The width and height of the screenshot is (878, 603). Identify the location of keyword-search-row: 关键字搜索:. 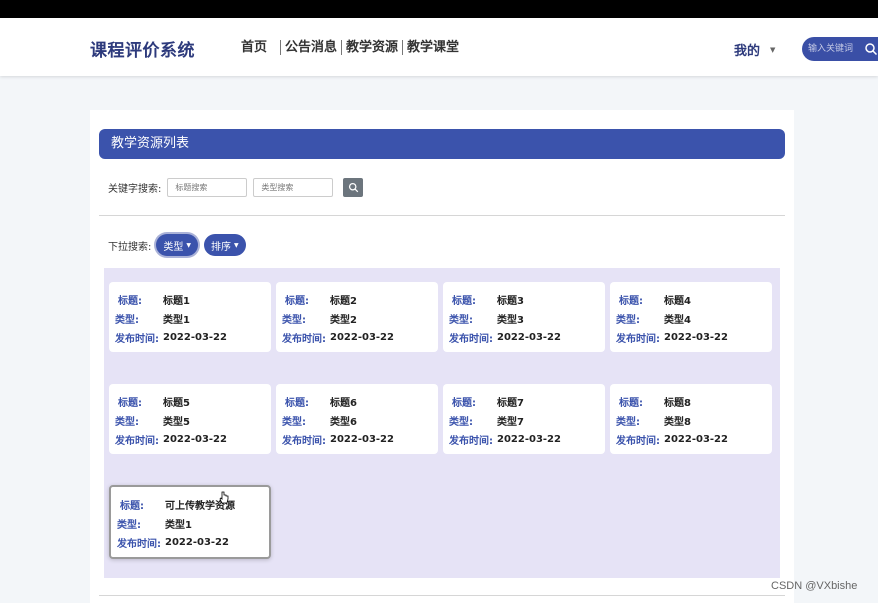
(236, 187).